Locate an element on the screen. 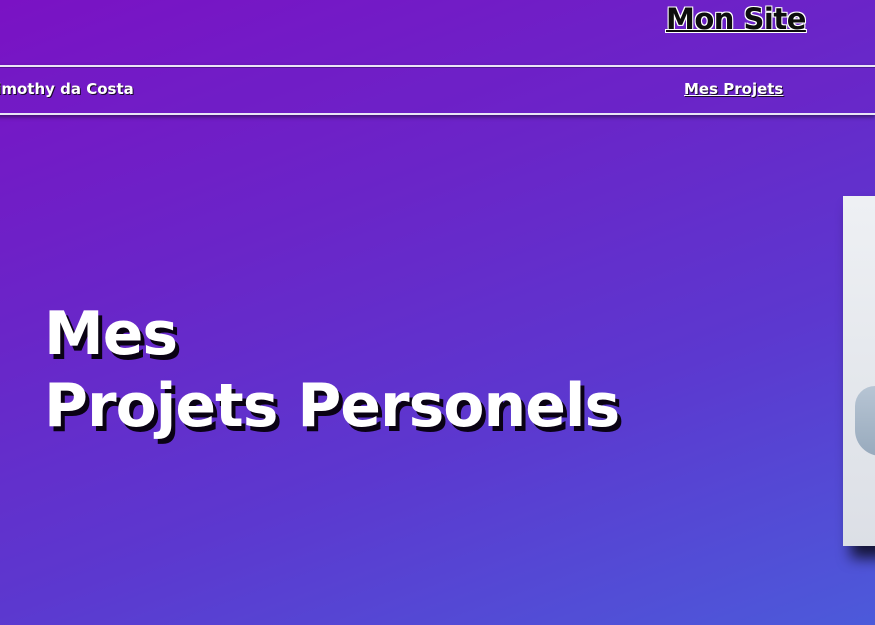 The height and width of the screenshot is (625, 875). nav-bar: Timothy da Costa Mes Projets is located at coordinates (437, 90).